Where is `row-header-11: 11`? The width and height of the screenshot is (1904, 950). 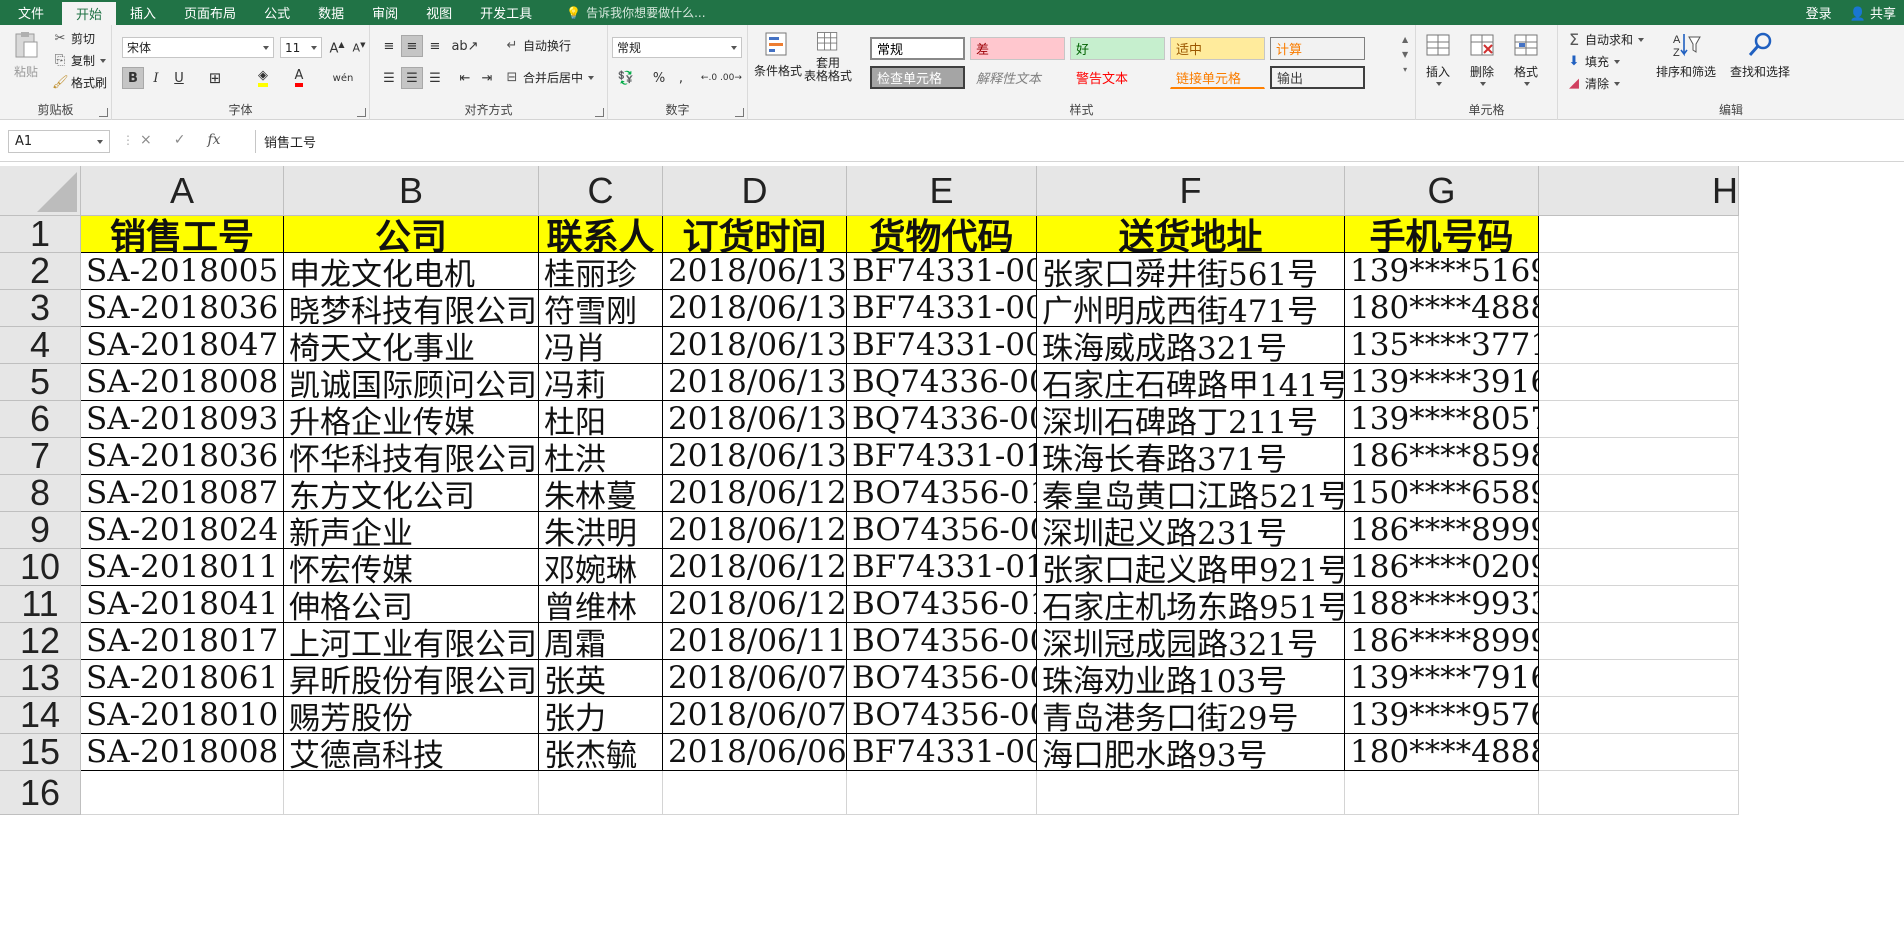 row-header-11: 11 is located at coordinates (40, 603).